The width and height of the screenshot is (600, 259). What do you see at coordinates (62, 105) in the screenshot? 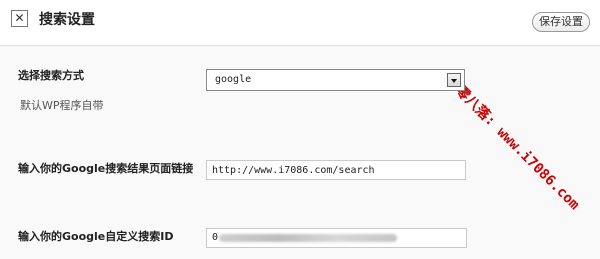
I see `search-method-description: 默认WP程序自带` at bounding box center [62, 105].